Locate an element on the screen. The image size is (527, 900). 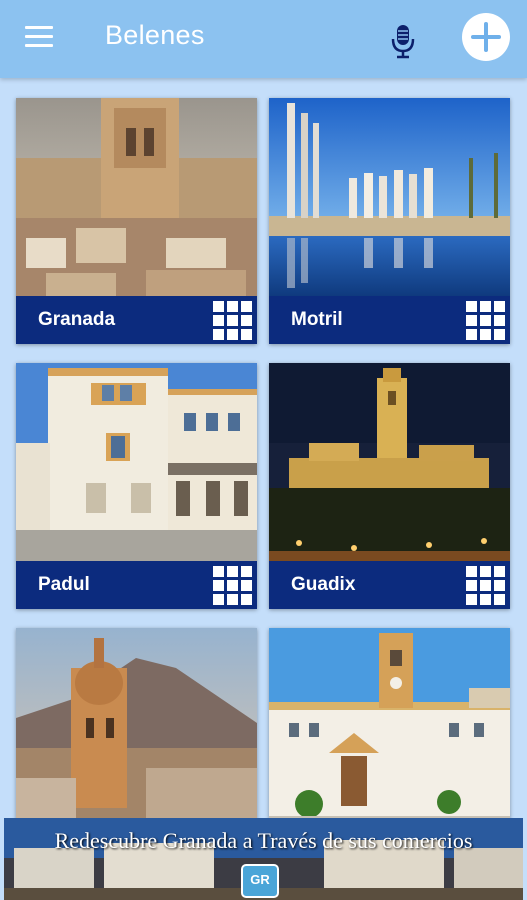
card-label-bar: Padul is located at coordinates (136, 585).